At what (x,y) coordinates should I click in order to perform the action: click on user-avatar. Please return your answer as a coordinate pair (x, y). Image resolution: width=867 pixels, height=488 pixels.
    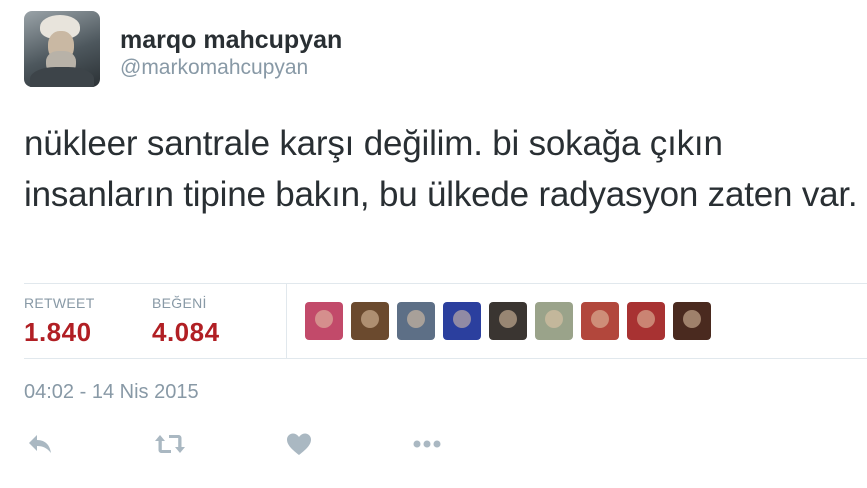
    Looking at the image, I should click on (62, 49).